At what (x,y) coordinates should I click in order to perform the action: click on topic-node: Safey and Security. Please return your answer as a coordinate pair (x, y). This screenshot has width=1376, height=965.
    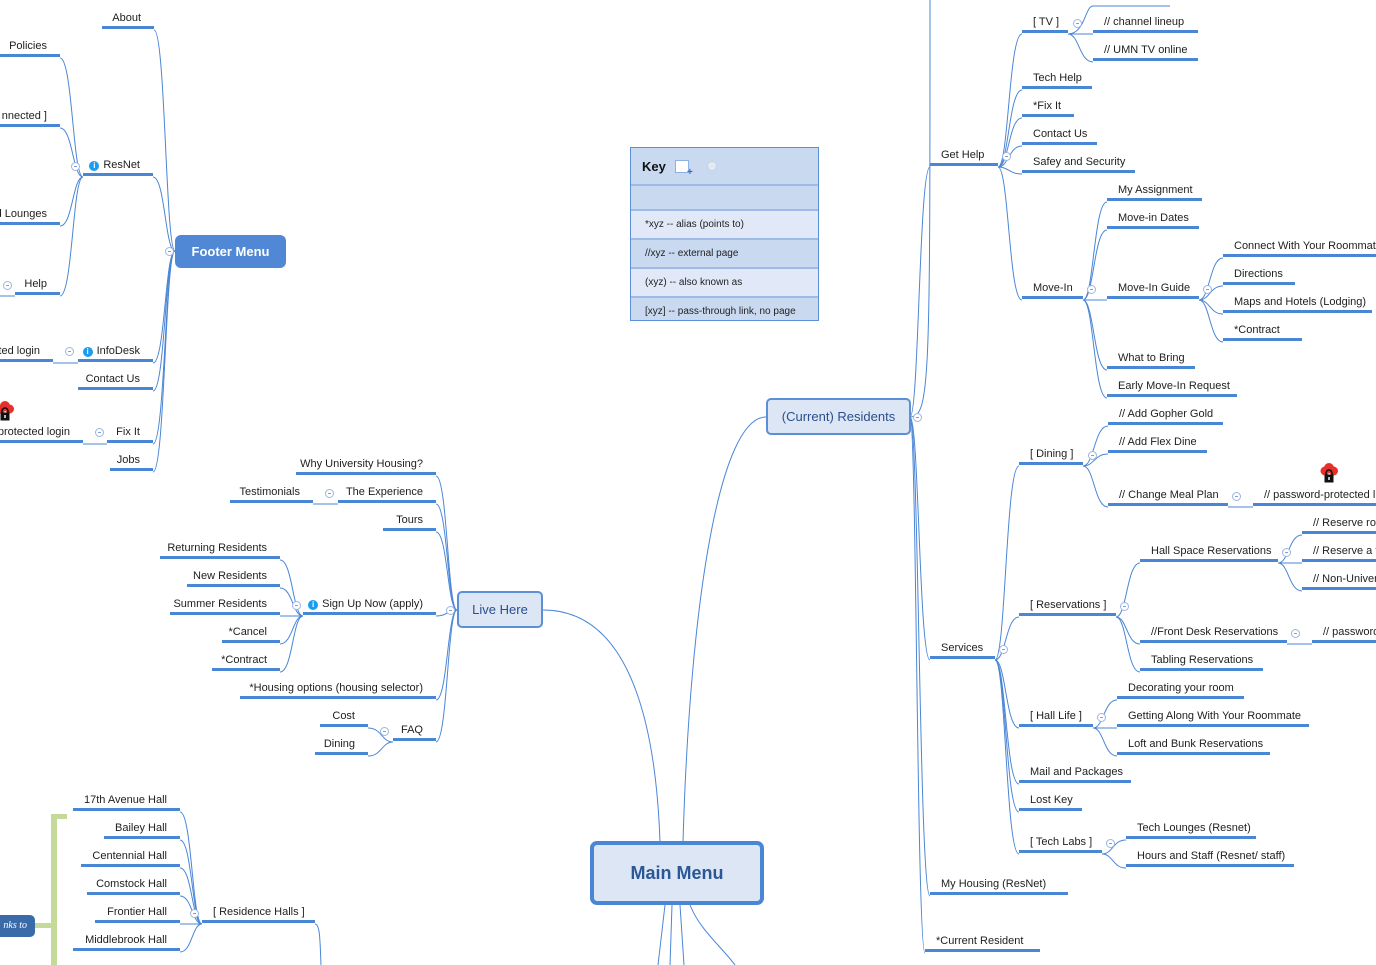
    Looking at the image, I should click on (1078, 163).